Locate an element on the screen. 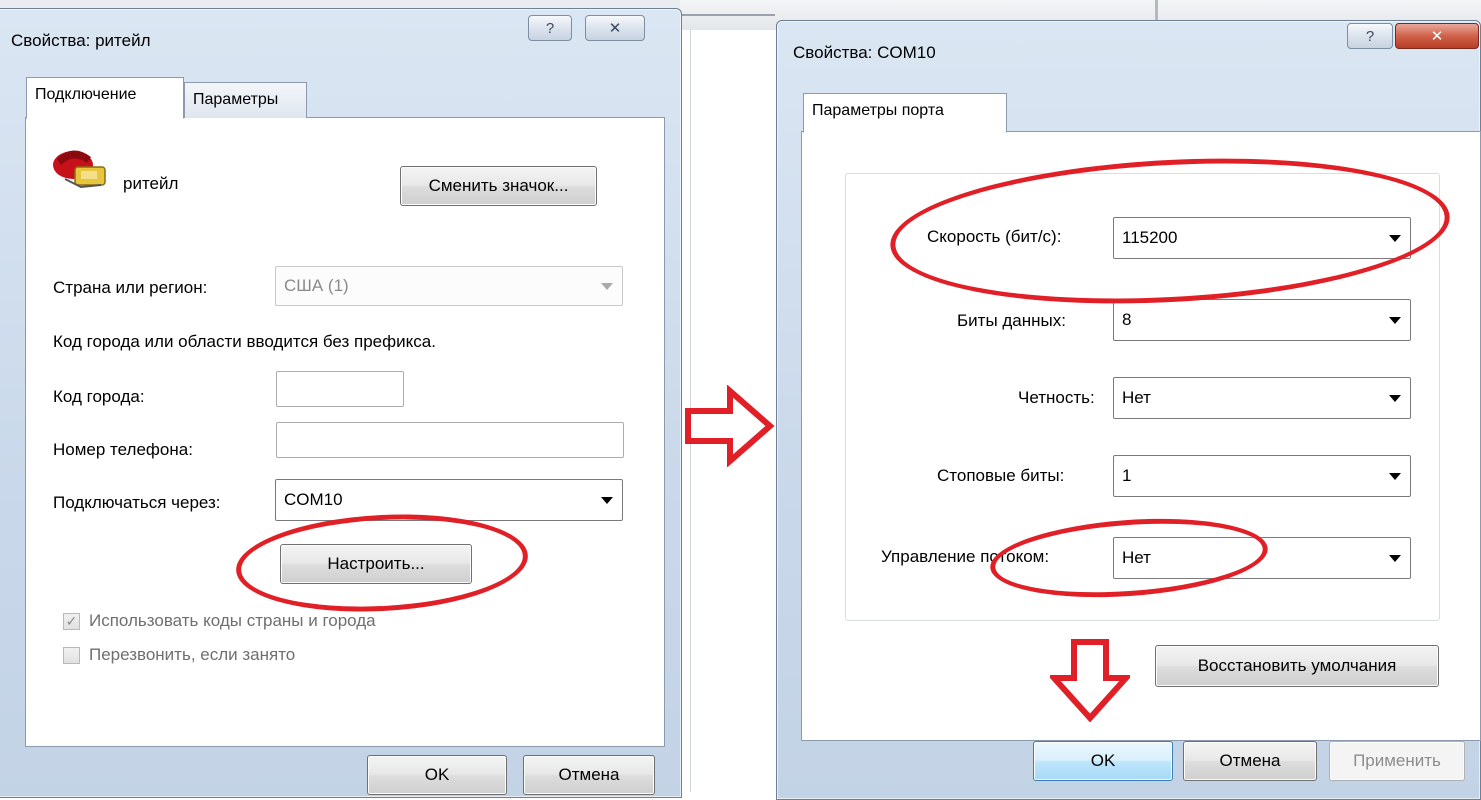  select-value: 1 is located at coordinates (1127, 475).